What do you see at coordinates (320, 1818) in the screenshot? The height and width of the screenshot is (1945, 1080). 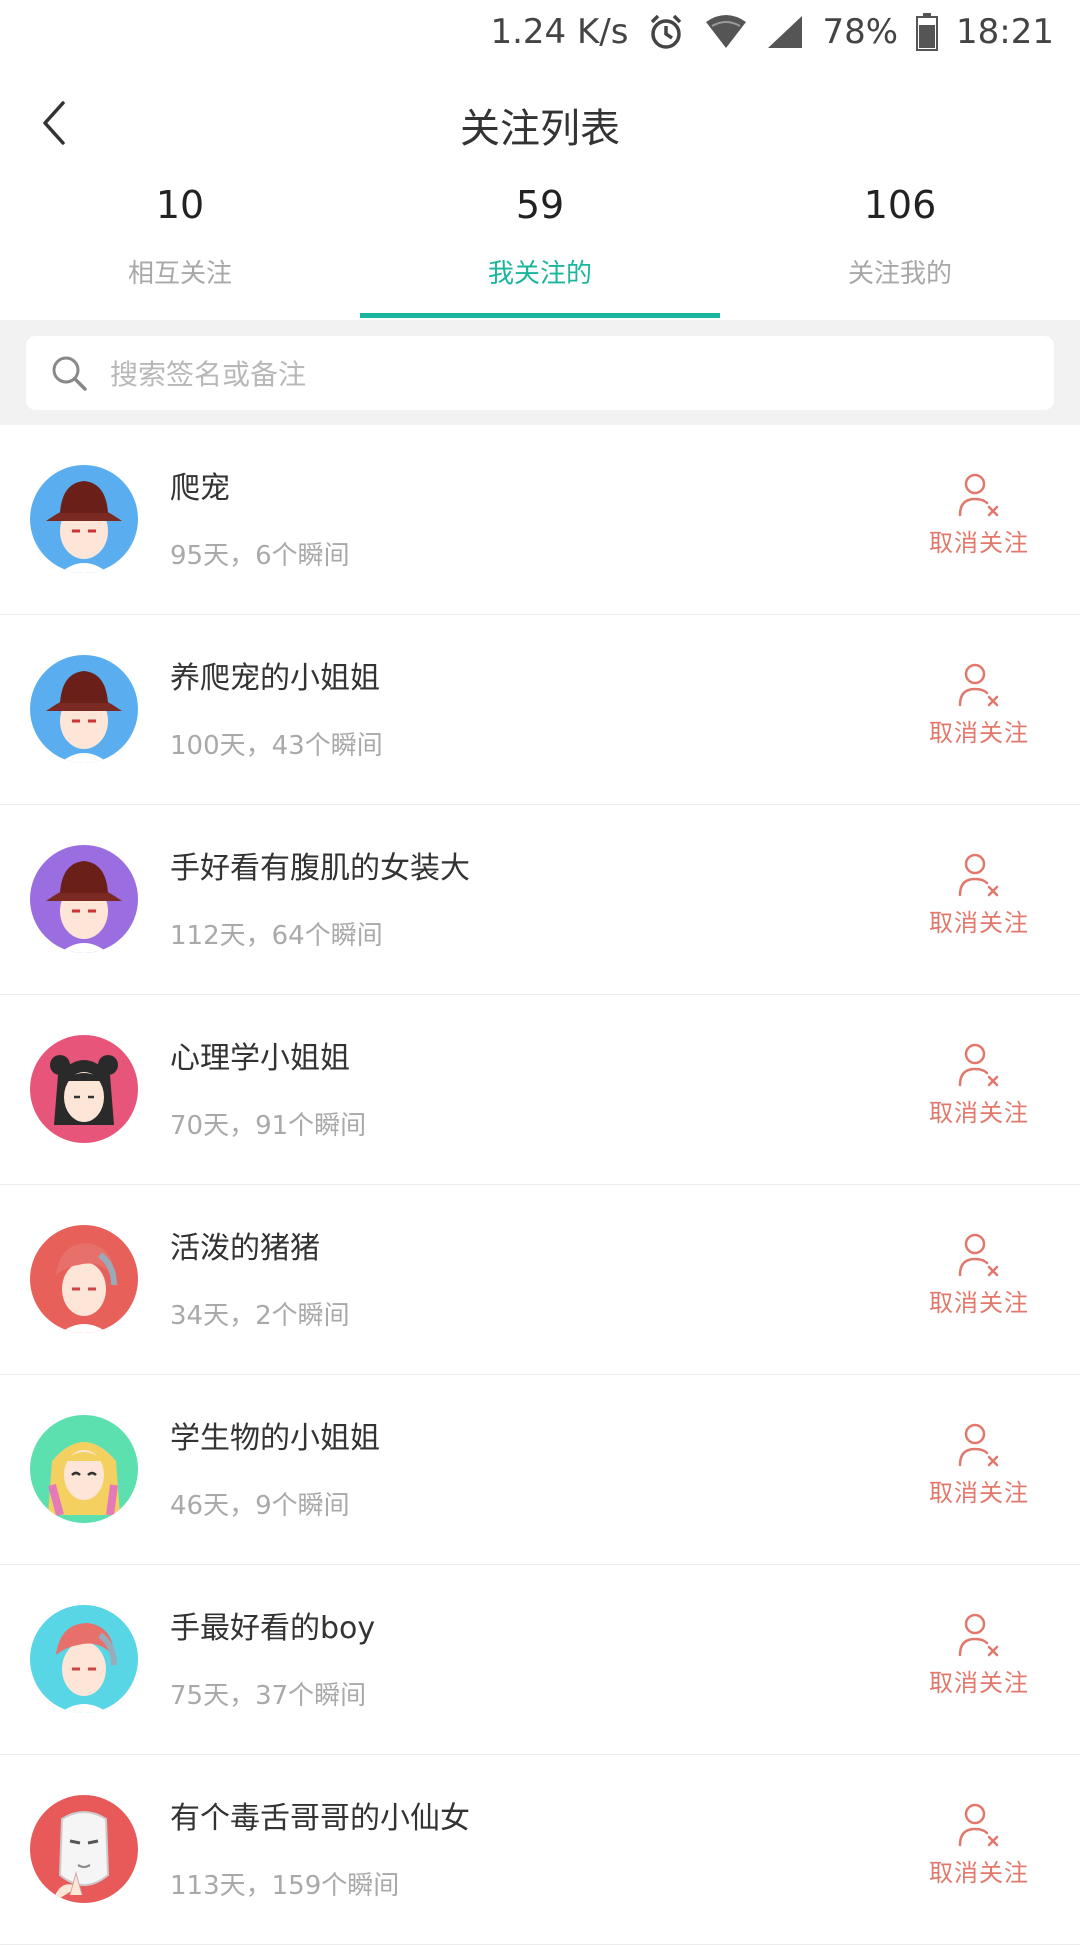 I see `user-name: 有个毒舌哥哥的小仙女` at bounding box center [320, 1818].